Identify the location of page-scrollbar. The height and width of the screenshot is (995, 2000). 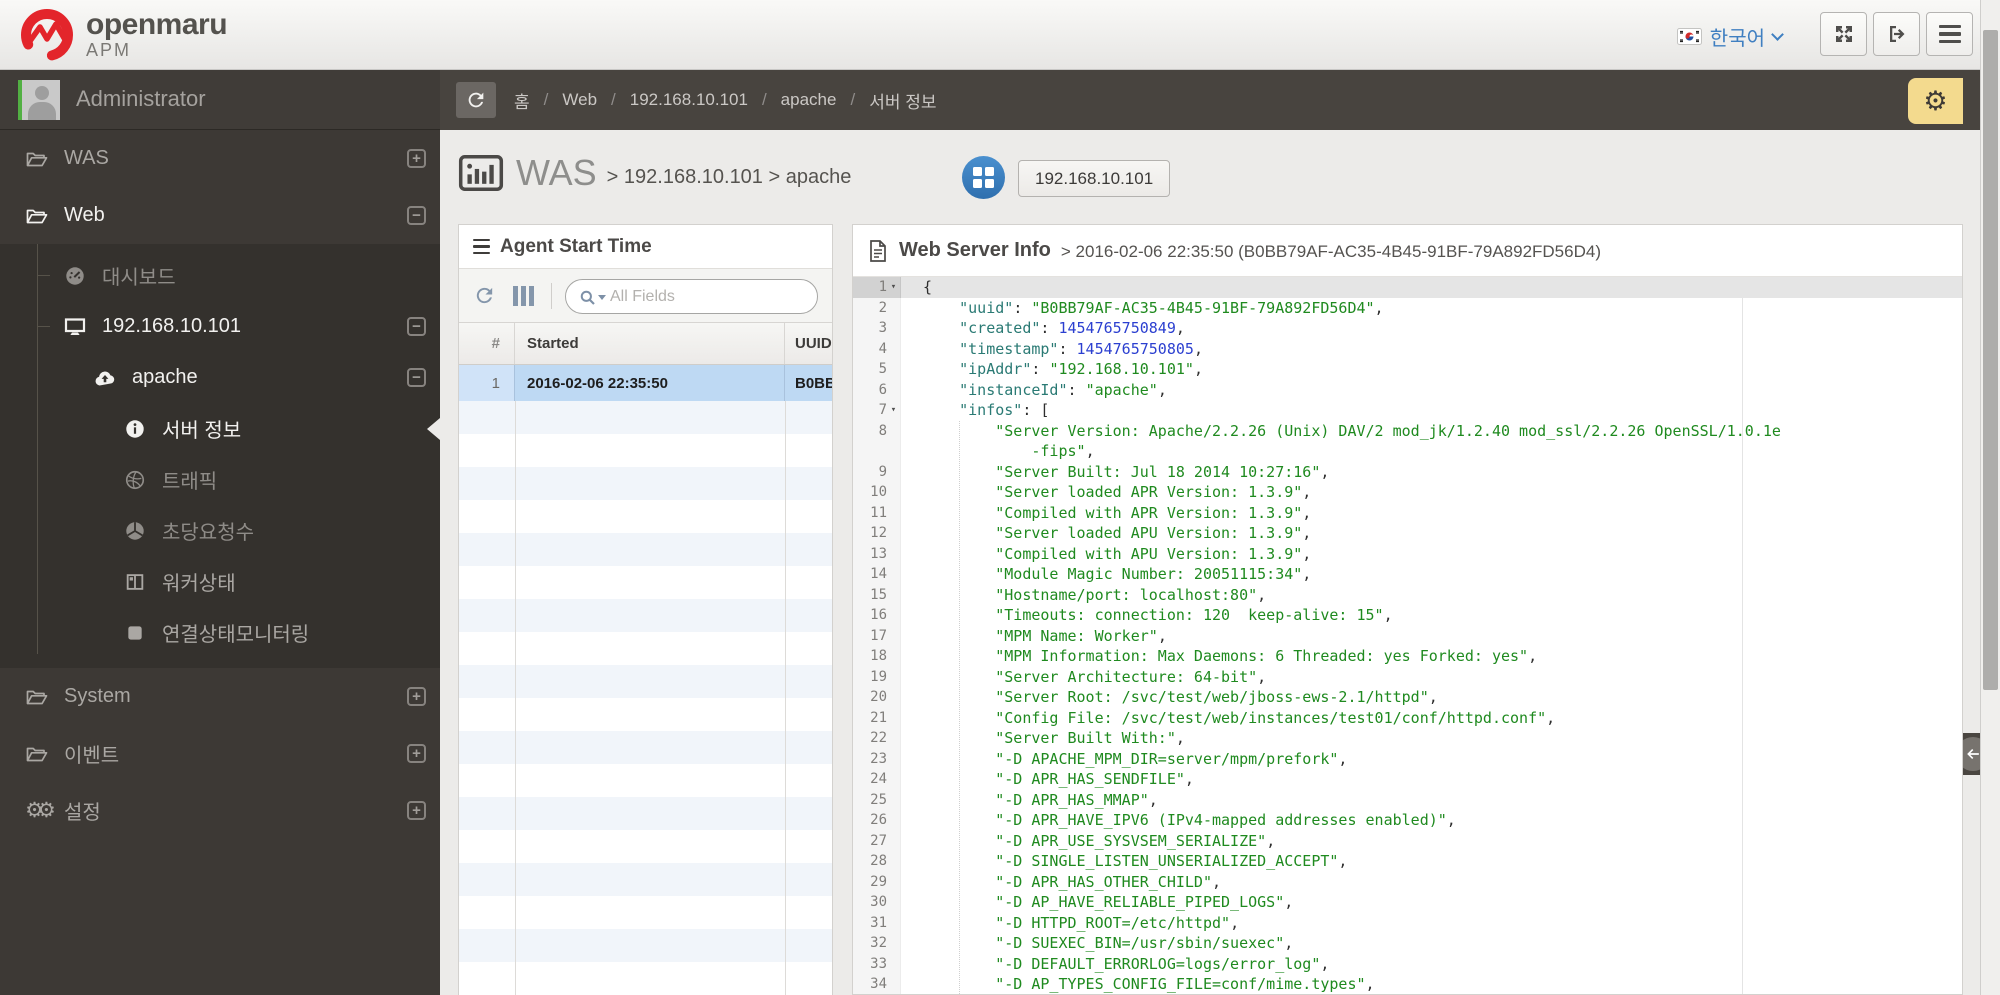
(1990, 497).